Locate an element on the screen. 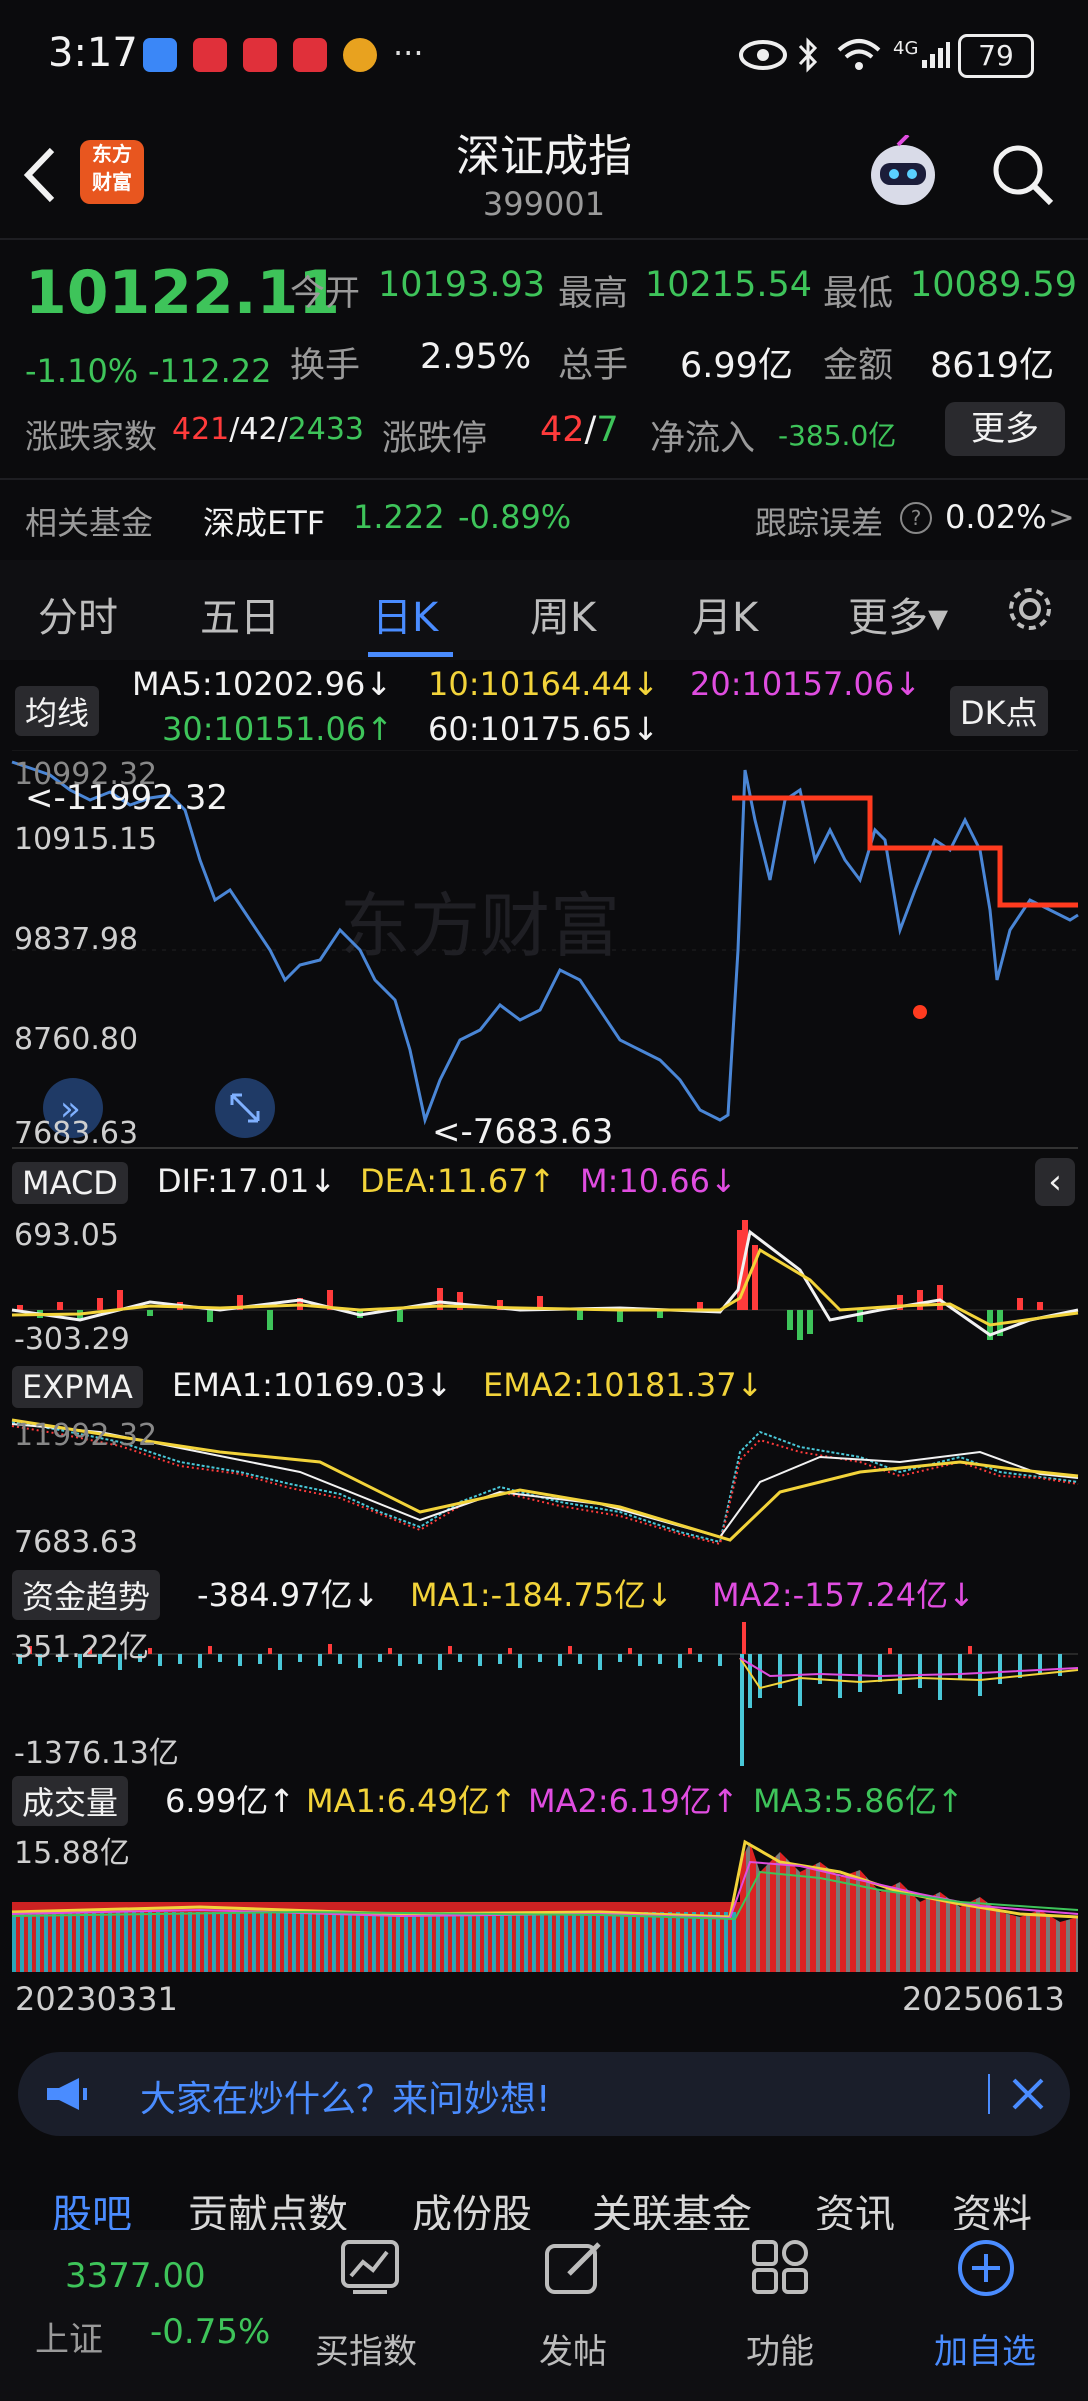 The image size is (1088, 2401). limit-counts: 42/7 is located at coordinates (579, 430).